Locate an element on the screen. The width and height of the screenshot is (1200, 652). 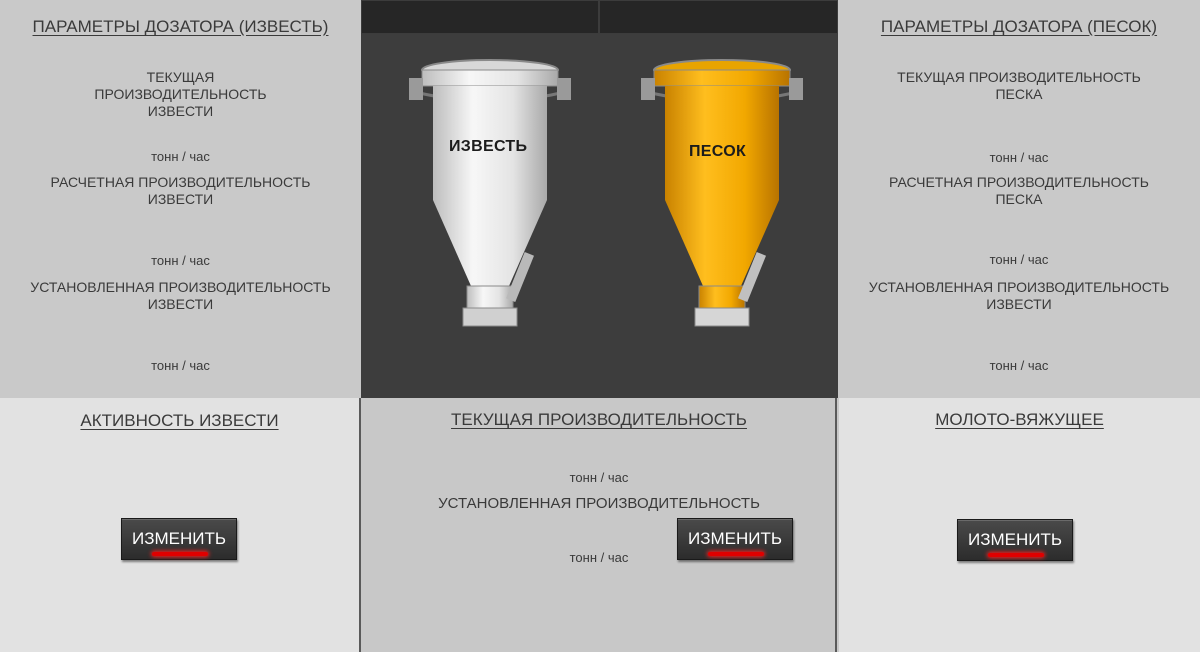
lime-activity-title: АКТИВНОСТЬ ИЗВЕСТИ is located at coordinates (179, 420).